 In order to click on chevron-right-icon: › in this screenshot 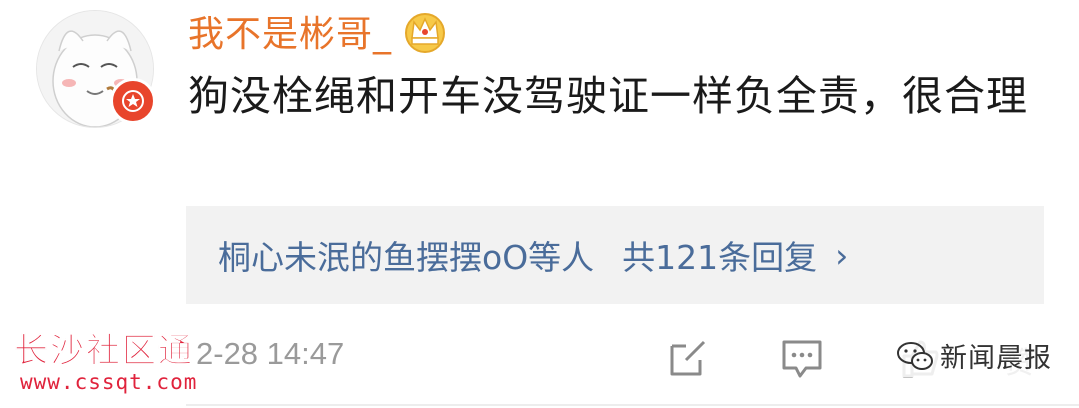, I will do `click(842, 255)`.